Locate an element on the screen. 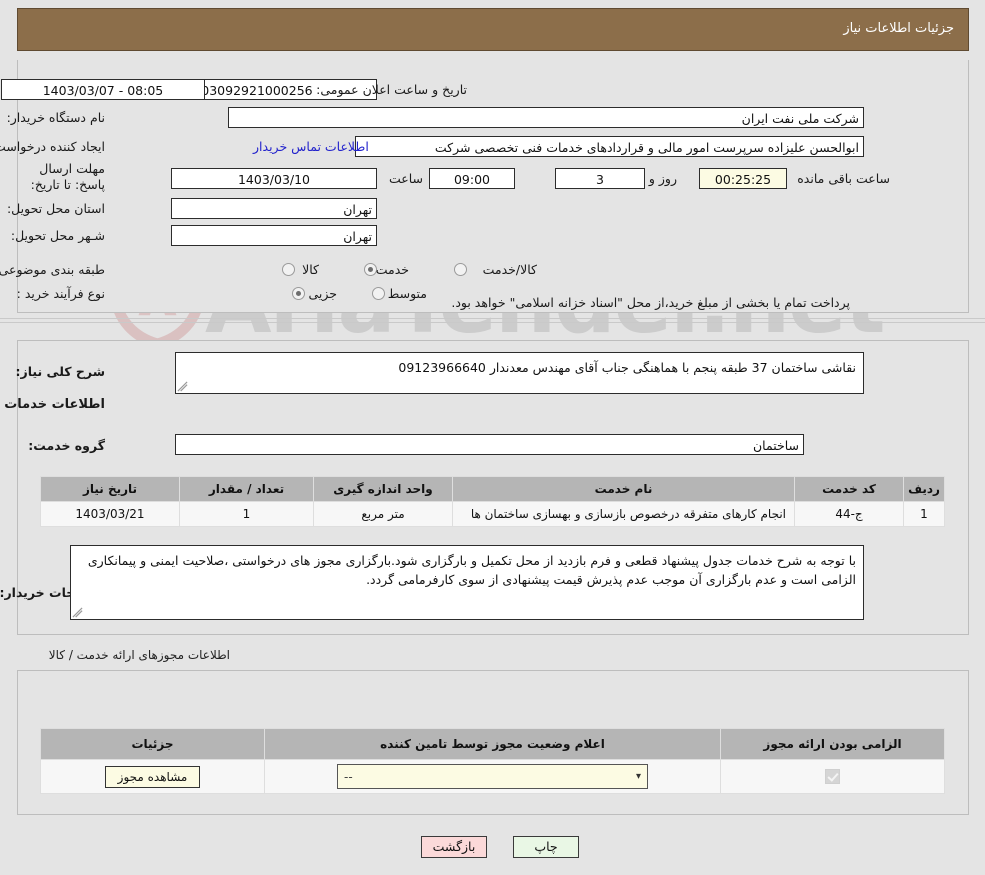  col-permit-details: جزئیات is located at coordinates (152, 744).